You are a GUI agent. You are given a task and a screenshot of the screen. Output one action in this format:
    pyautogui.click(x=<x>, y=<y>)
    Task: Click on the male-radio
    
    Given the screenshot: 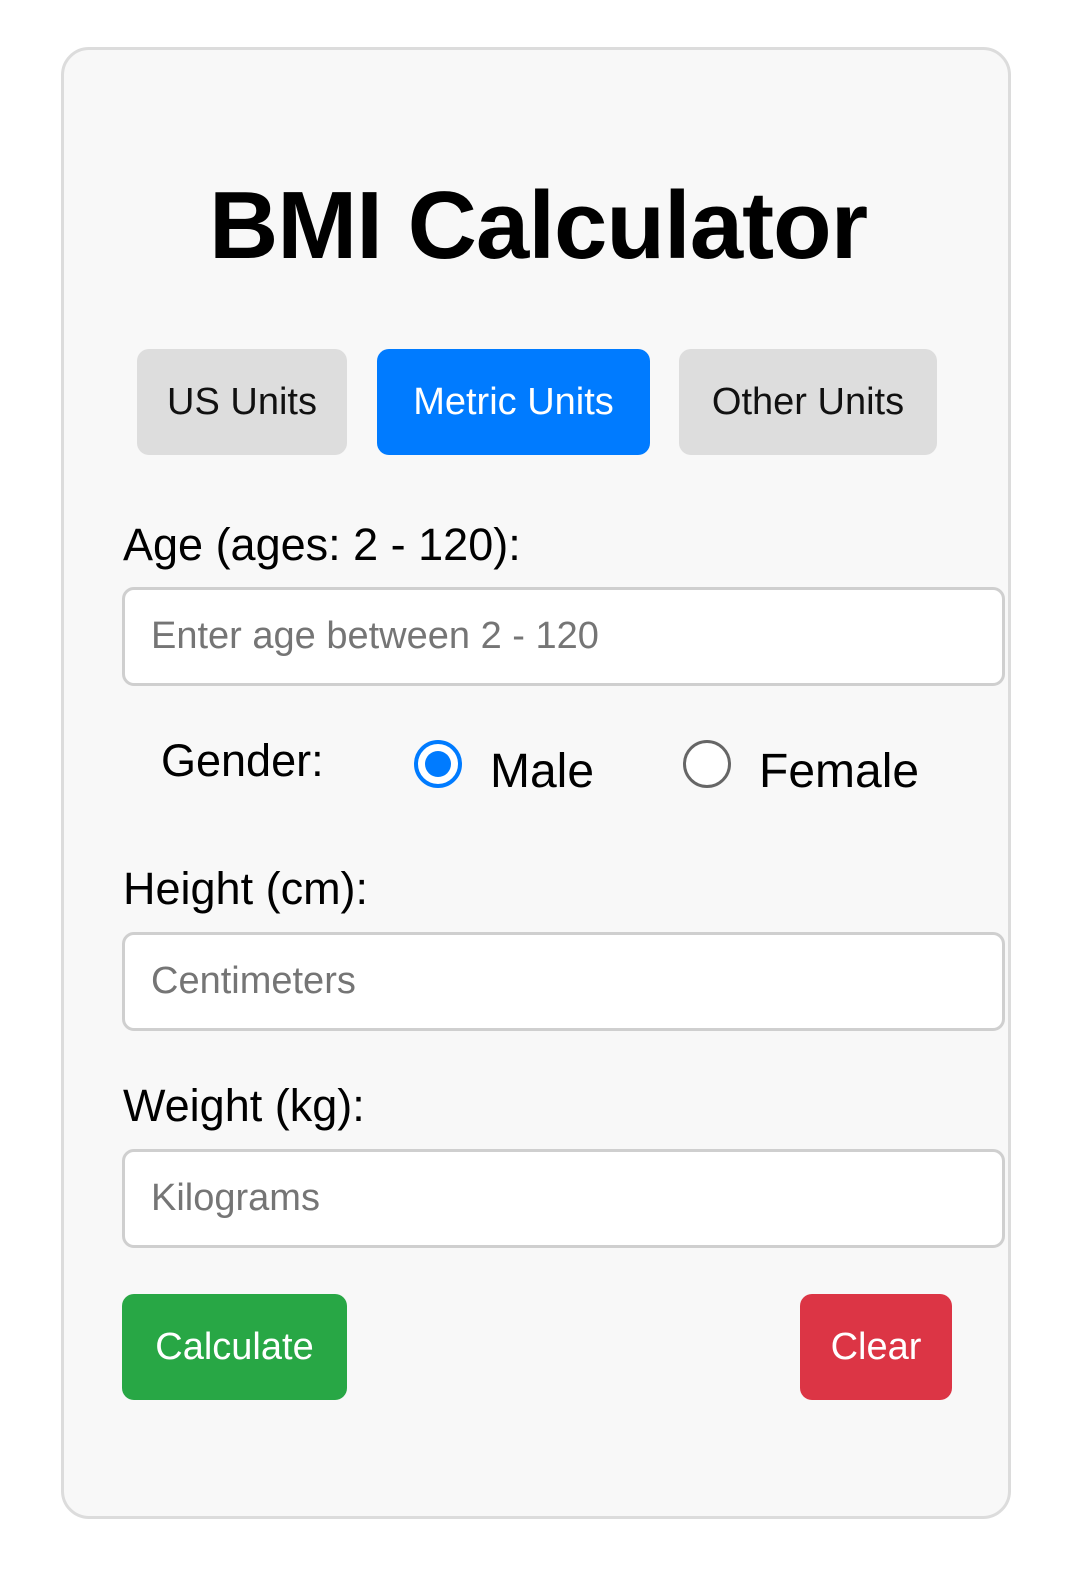 What is the action you would take?
    pyautogui.click(x=438, y=764)
    